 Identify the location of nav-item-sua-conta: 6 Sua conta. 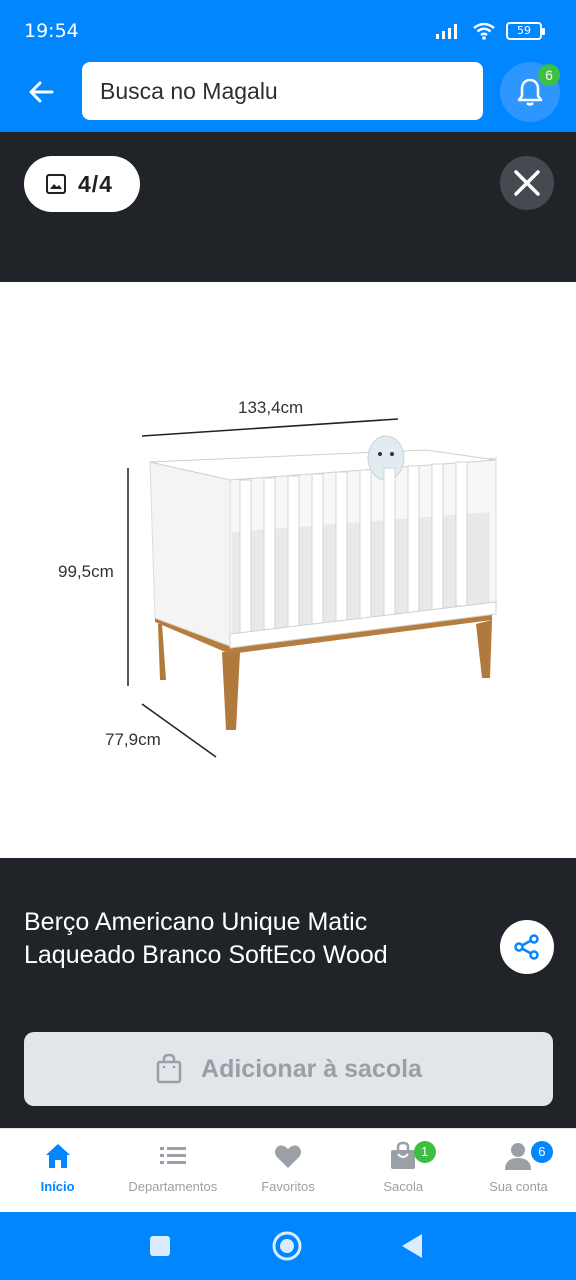
(518, 1170).